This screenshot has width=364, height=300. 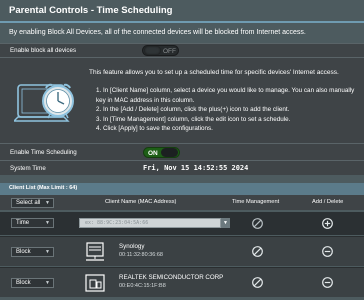 What do you see at coordinates (182, 151) in the screenshot?
I see `time-scheduling-row: Enable Time Scheduling ON` at bounding box center [182, 151].